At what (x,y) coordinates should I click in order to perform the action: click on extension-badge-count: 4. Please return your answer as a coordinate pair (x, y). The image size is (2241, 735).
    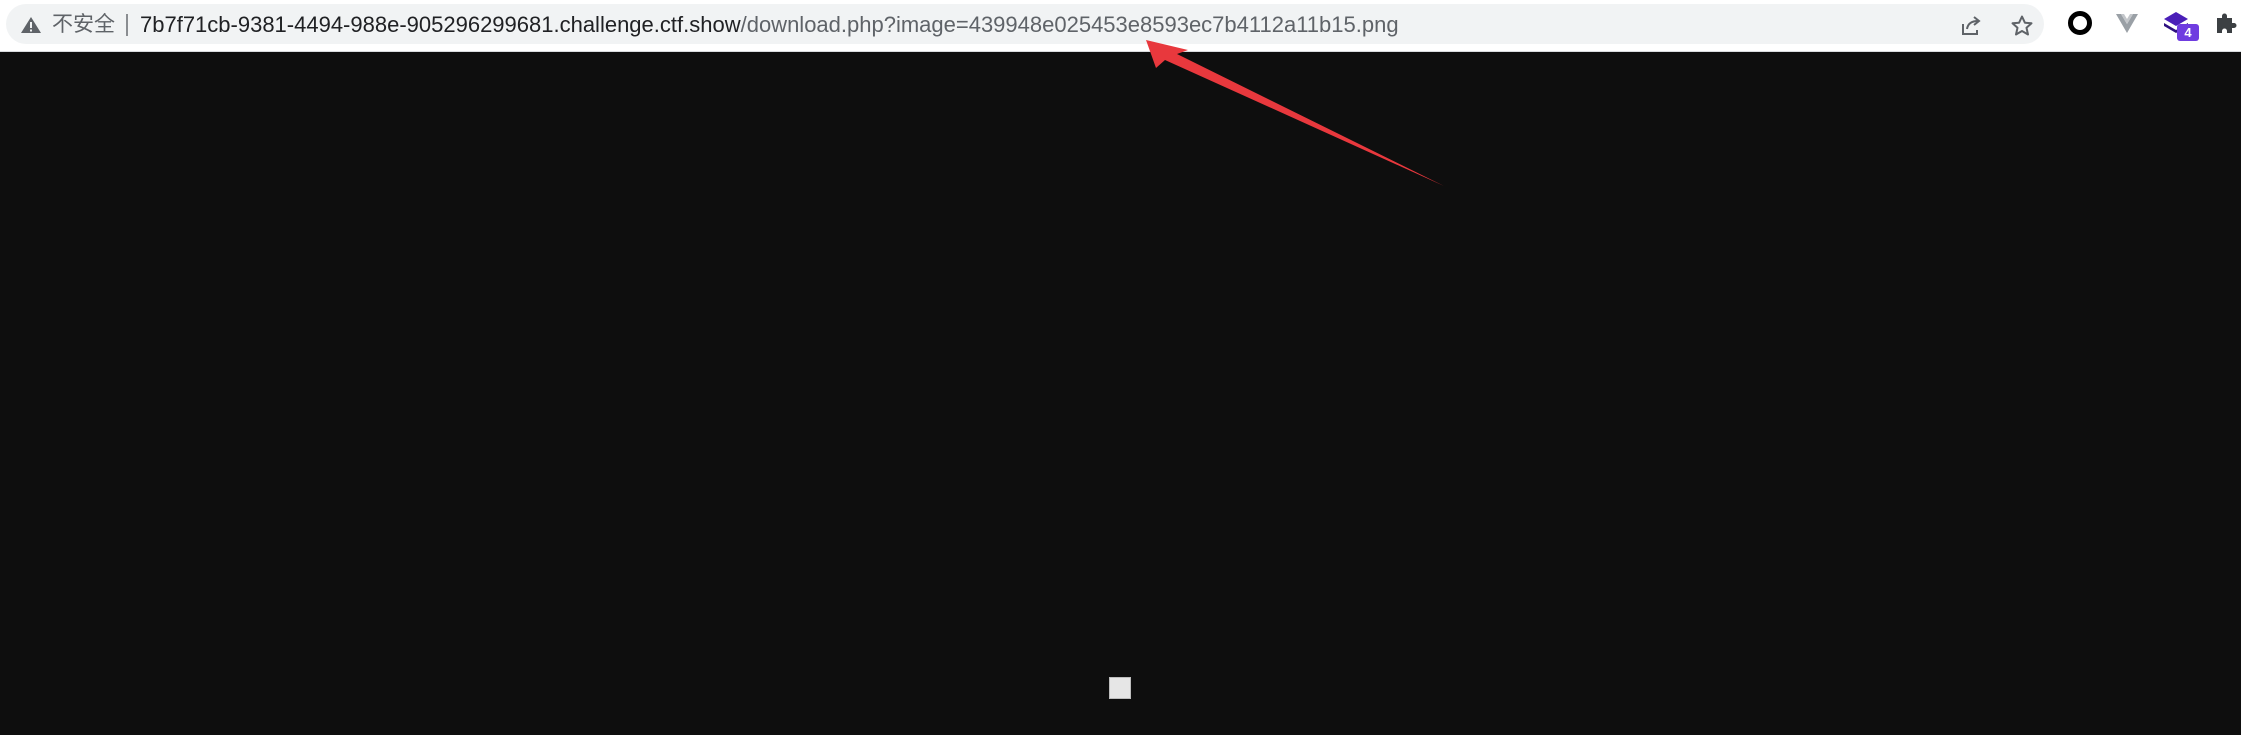
    Looking at the image, I should click on (2188, 32).